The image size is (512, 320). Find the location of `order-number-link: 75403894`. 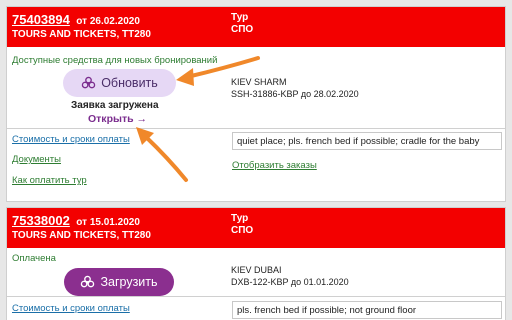

order-number-link: 75403894 is located at coordinates (41, 19).